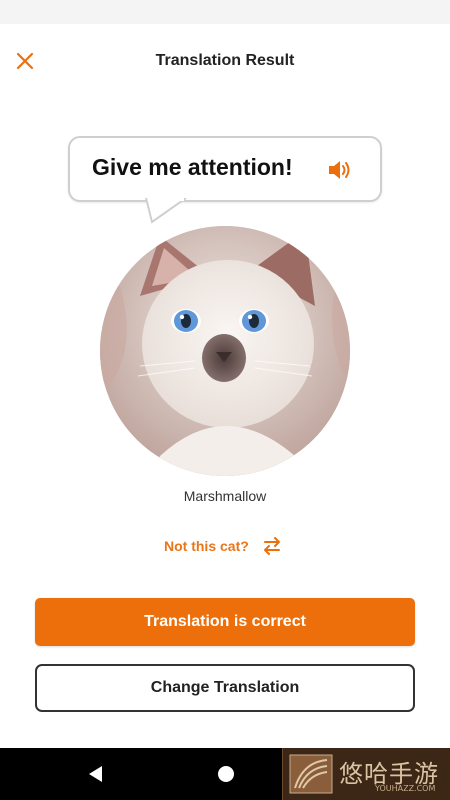 This screenshot has height=800, width=450. I want to click on back-triangle-icon, so click(95, 774).